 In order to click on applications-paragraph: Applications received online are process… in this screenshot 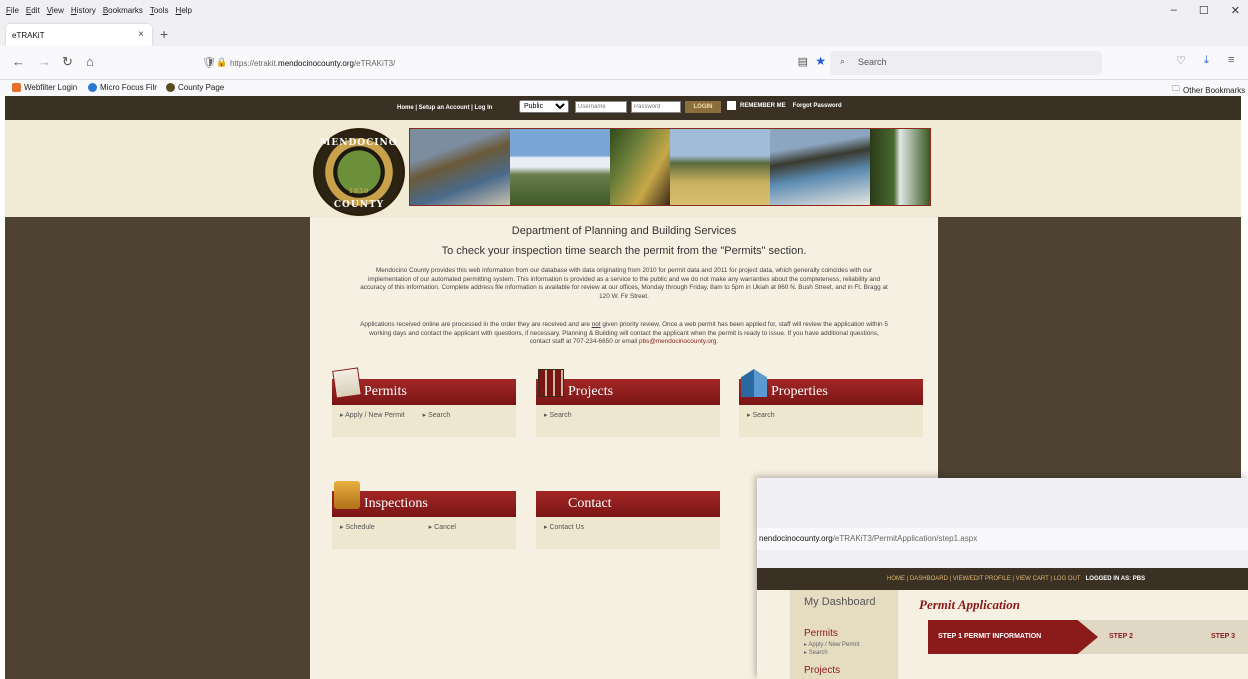, I will do `click(624, 334)`.